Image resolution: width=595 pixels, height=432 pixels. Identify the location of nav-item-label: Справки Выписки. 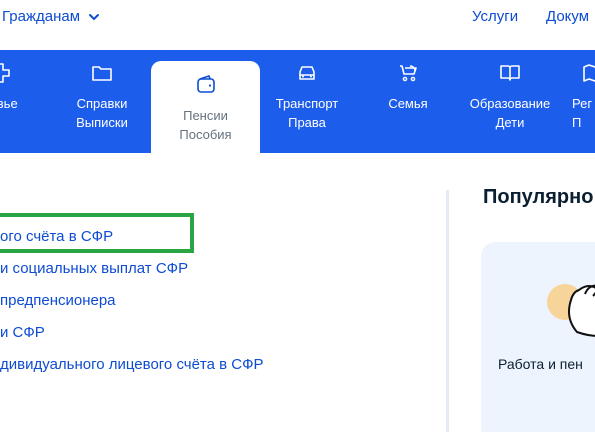
(102, 113).